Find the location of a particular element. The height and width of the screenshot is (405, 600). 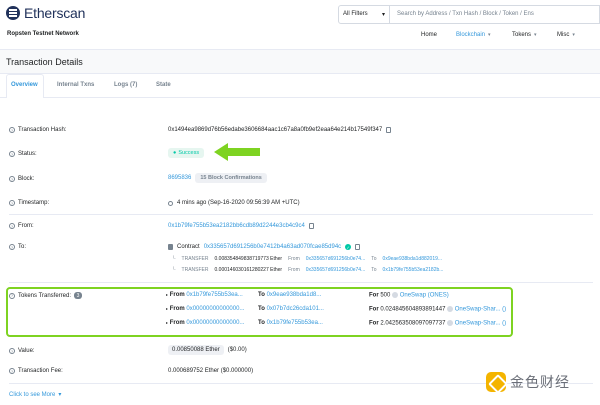

from-label: ? From: is located at coordinates (21, 226).